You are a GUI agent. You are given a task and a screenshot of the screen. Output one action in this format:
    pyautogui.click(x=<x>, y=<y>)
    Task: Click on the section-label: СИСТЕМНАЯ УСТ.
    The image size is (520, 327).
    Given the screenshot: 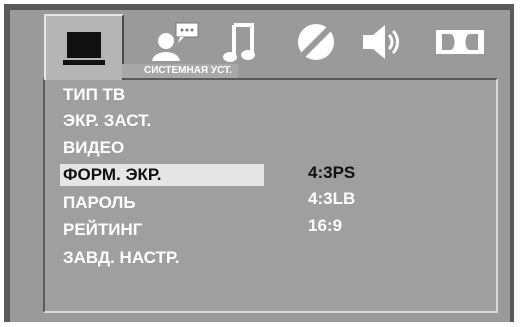 What is the action you would take?
    pyautogui.click(x=180, y=71)
    